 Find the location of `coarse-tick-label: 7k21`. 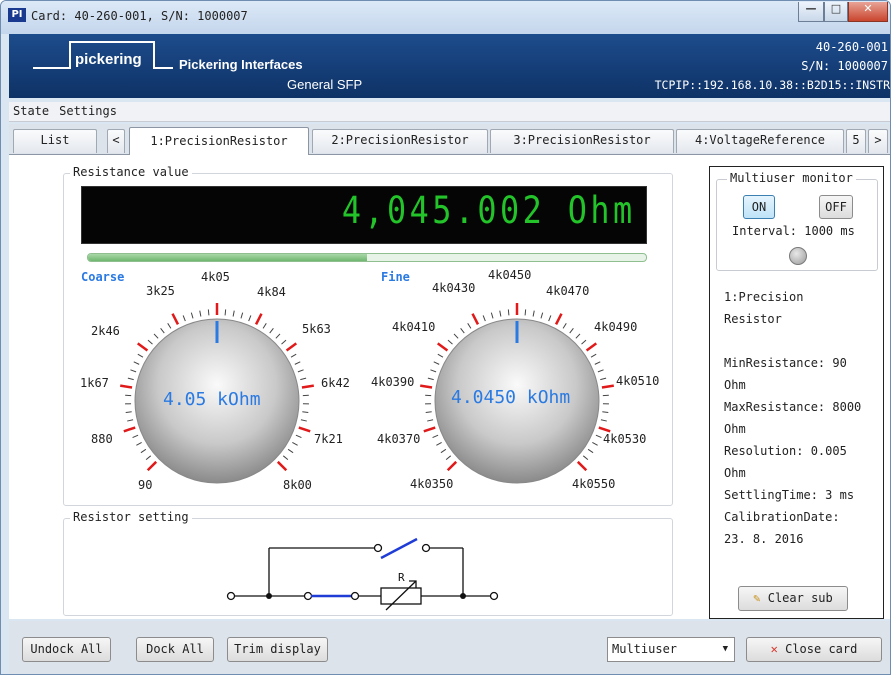

coarse-tick-label: 7k21 is located at coordinates (328, 439).